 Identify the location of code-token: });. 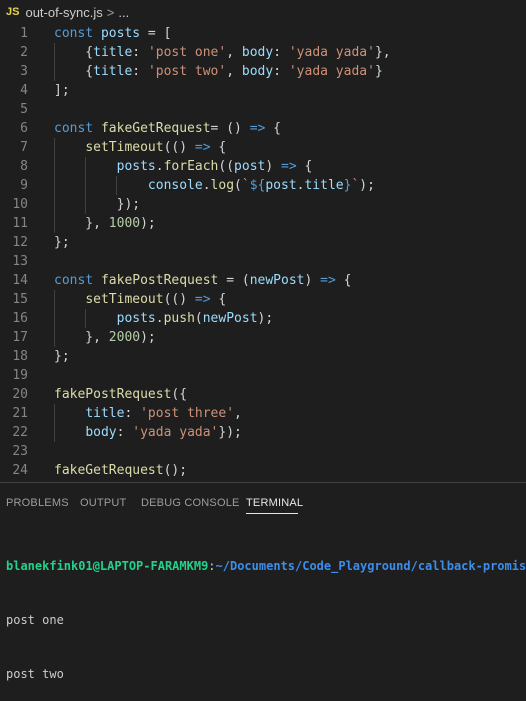
(230, 432).